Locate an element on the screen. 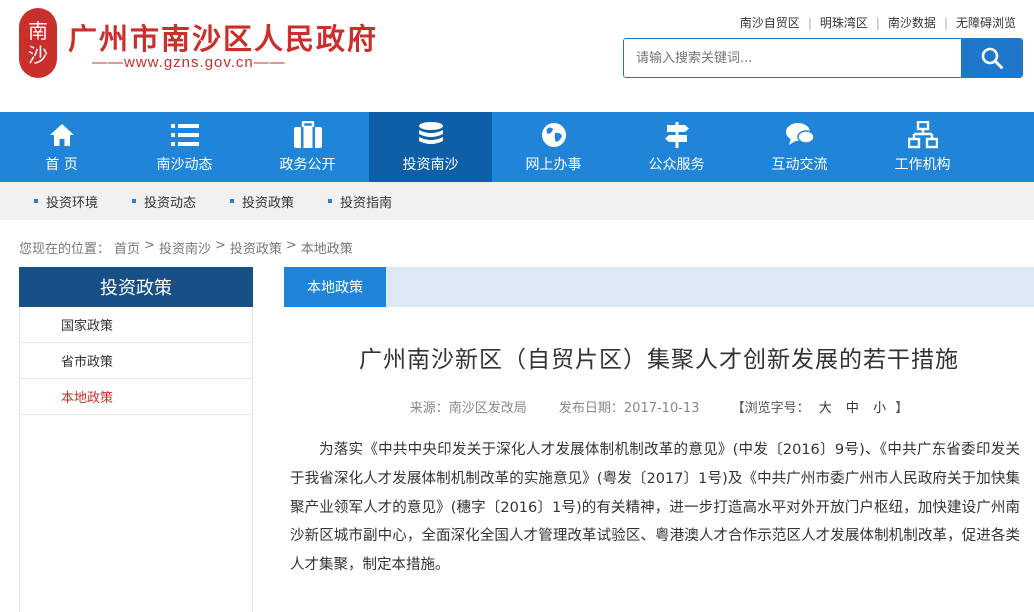  site-url: ——www.gzns.gov.cn—— is located at coordinates (189, 62).